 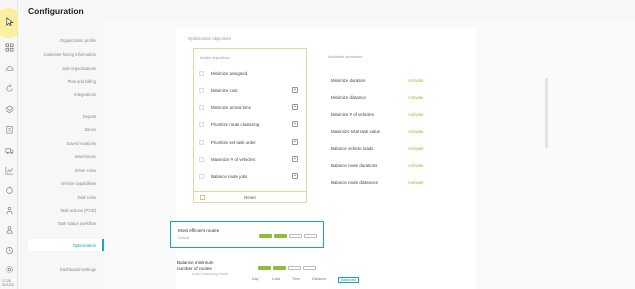 I want to click on direction-label: Maximize total task value, so click(x=356, y=131).